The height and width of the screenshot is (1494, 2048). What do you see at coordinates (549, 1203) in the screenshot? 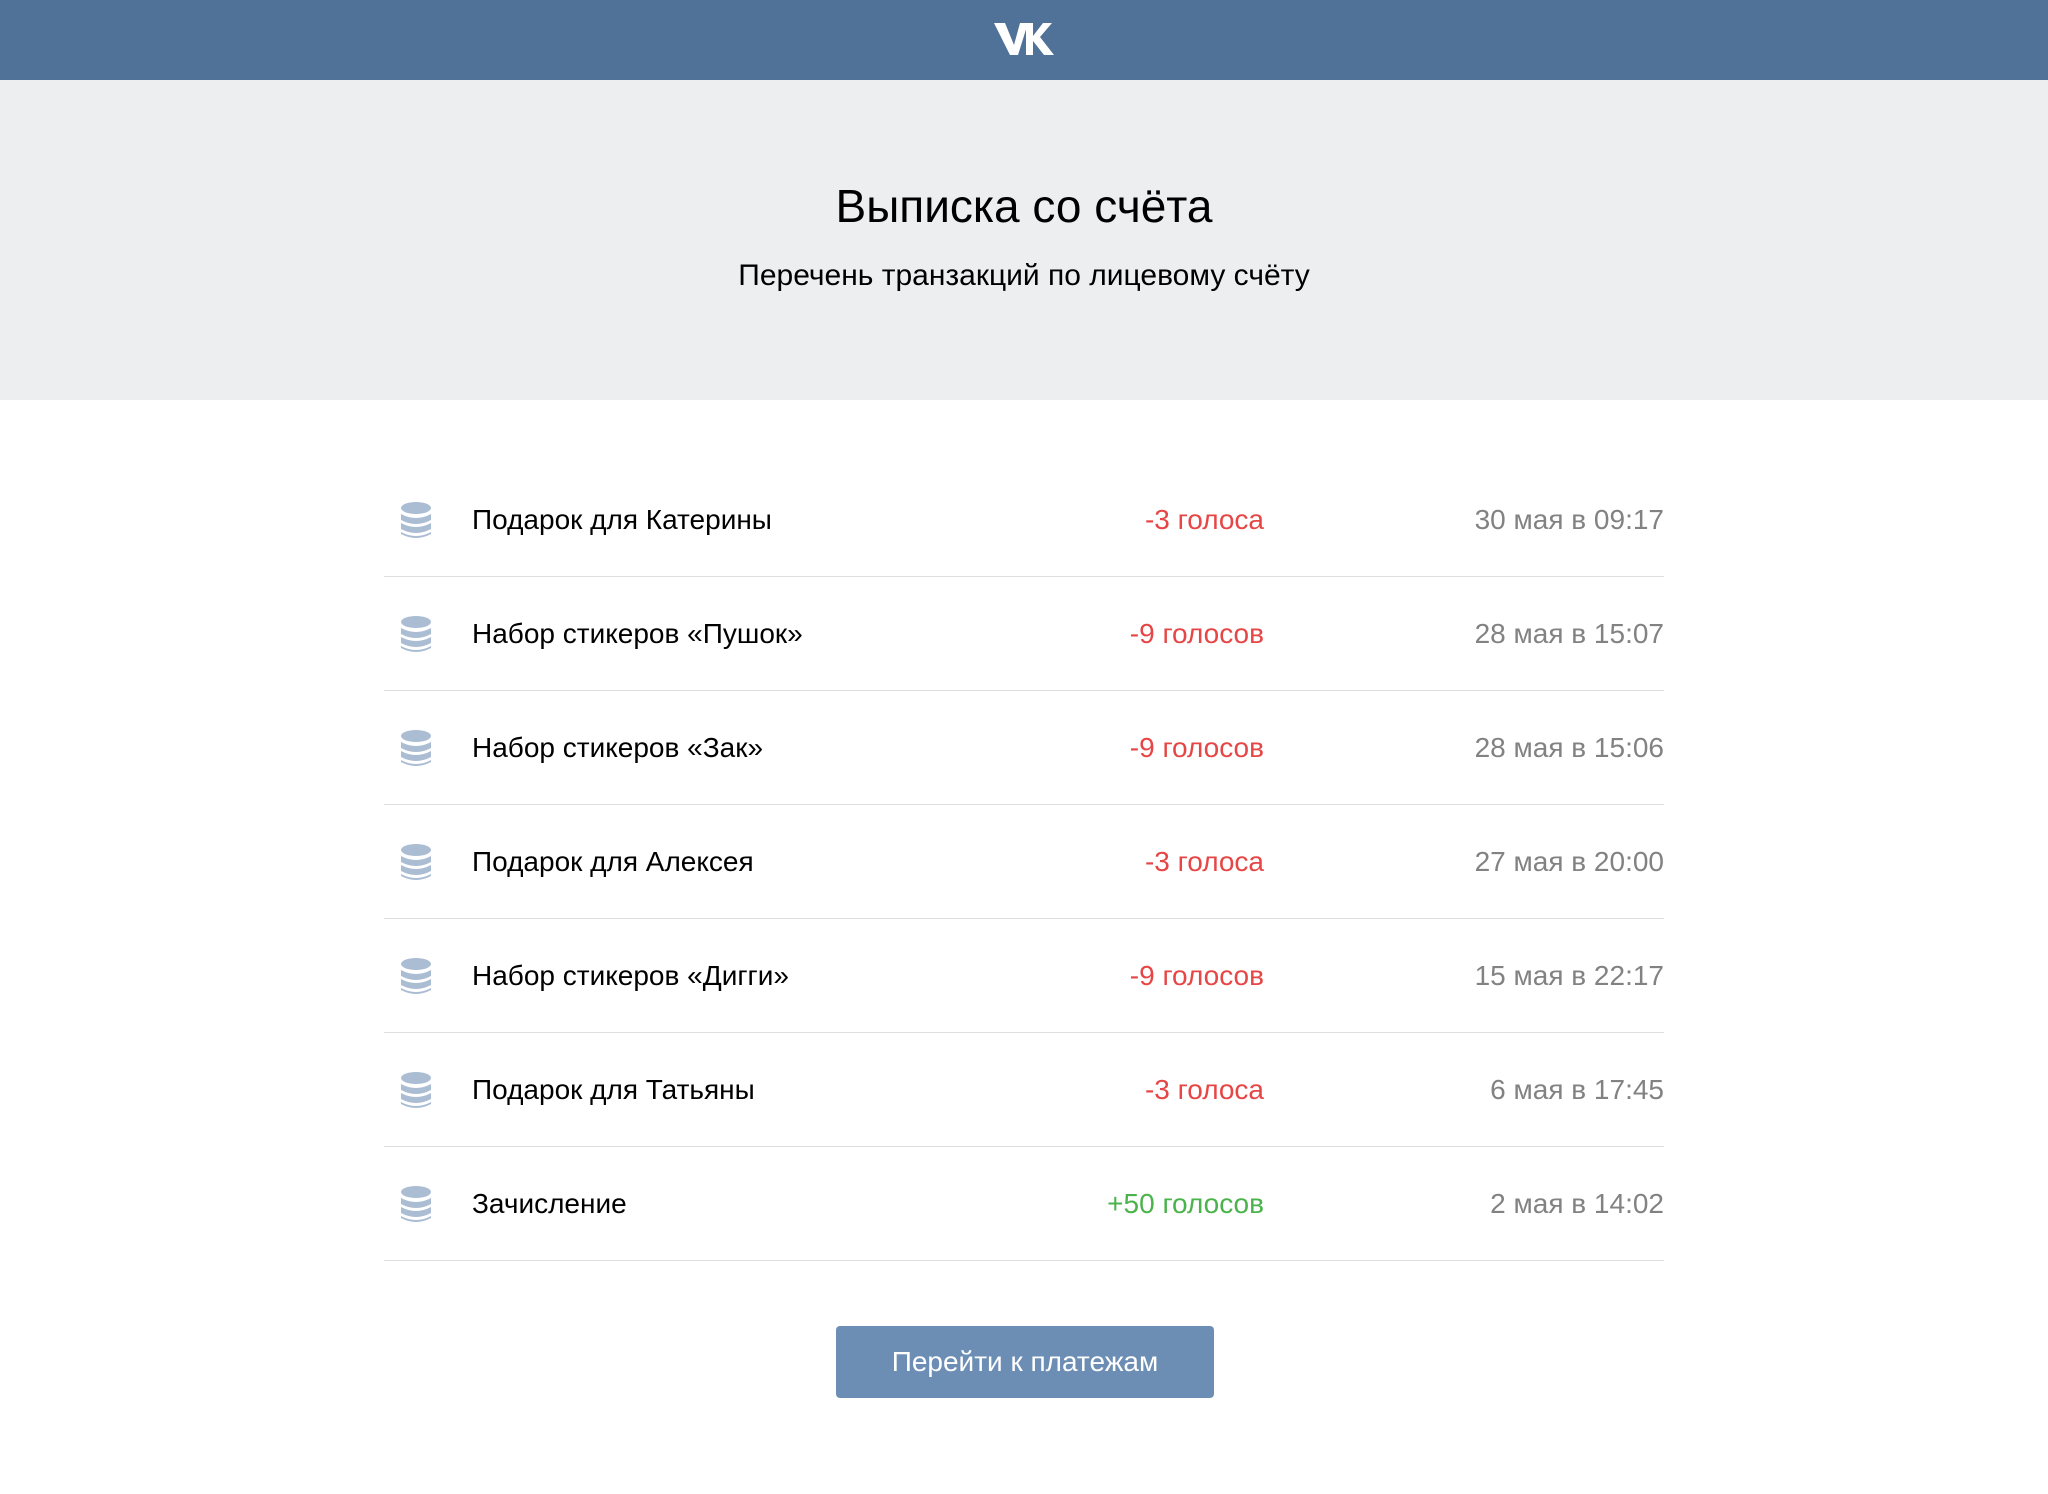
I see `transaction-name: Зачисление` at bounding box center [549, 1203].